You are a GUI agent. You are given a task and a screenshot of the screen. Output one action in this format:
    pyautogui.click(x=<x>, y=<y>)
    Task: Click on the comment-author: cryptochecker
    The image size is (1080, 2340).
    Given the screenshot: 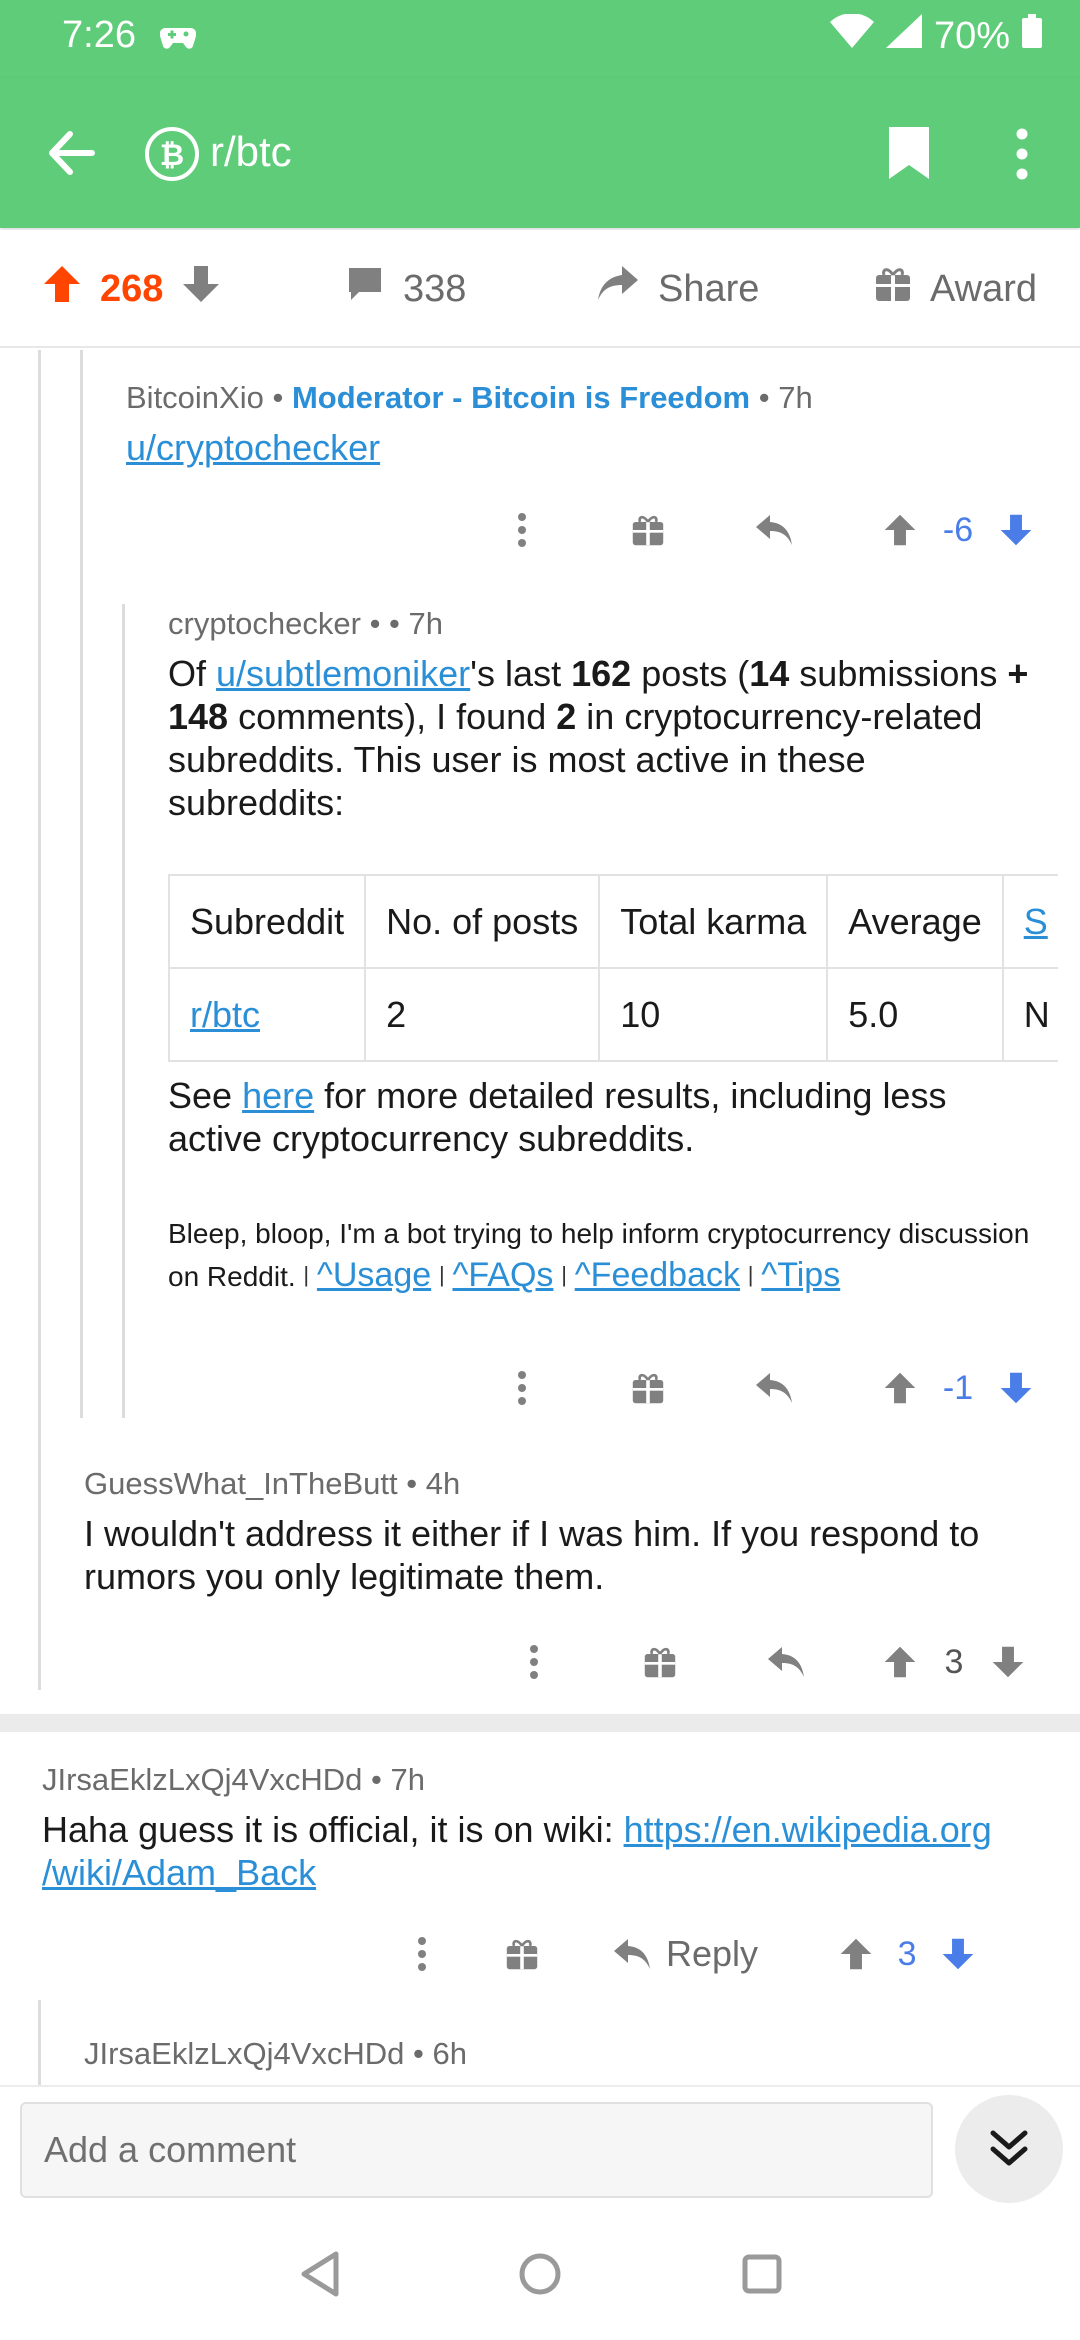 What is the action you would take?
    pyautogui.click(x=264, y=623)
    